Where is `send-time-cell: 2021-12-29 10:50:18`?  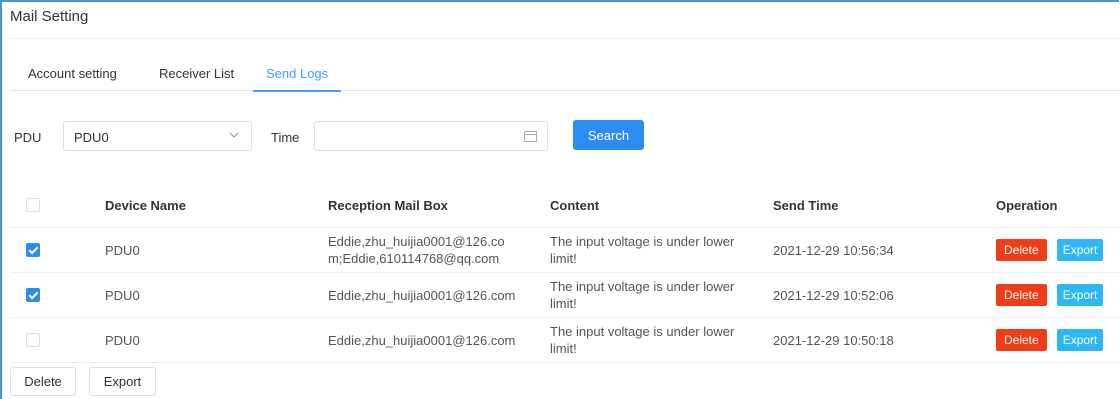
send-time-cell: 2021-12-29 10:50:18 is located at coordinates (833, 340).